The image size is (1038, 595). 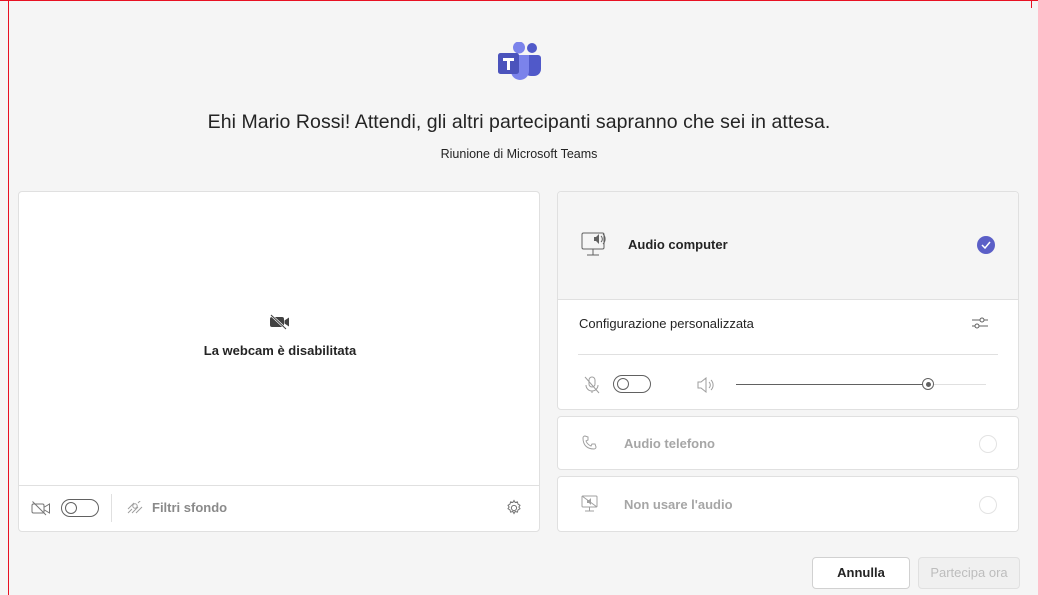 What do you see at coordinates (71, 508) in the screenshot?
I see `camera-toggle-knob` at bounding box center [71, 508].